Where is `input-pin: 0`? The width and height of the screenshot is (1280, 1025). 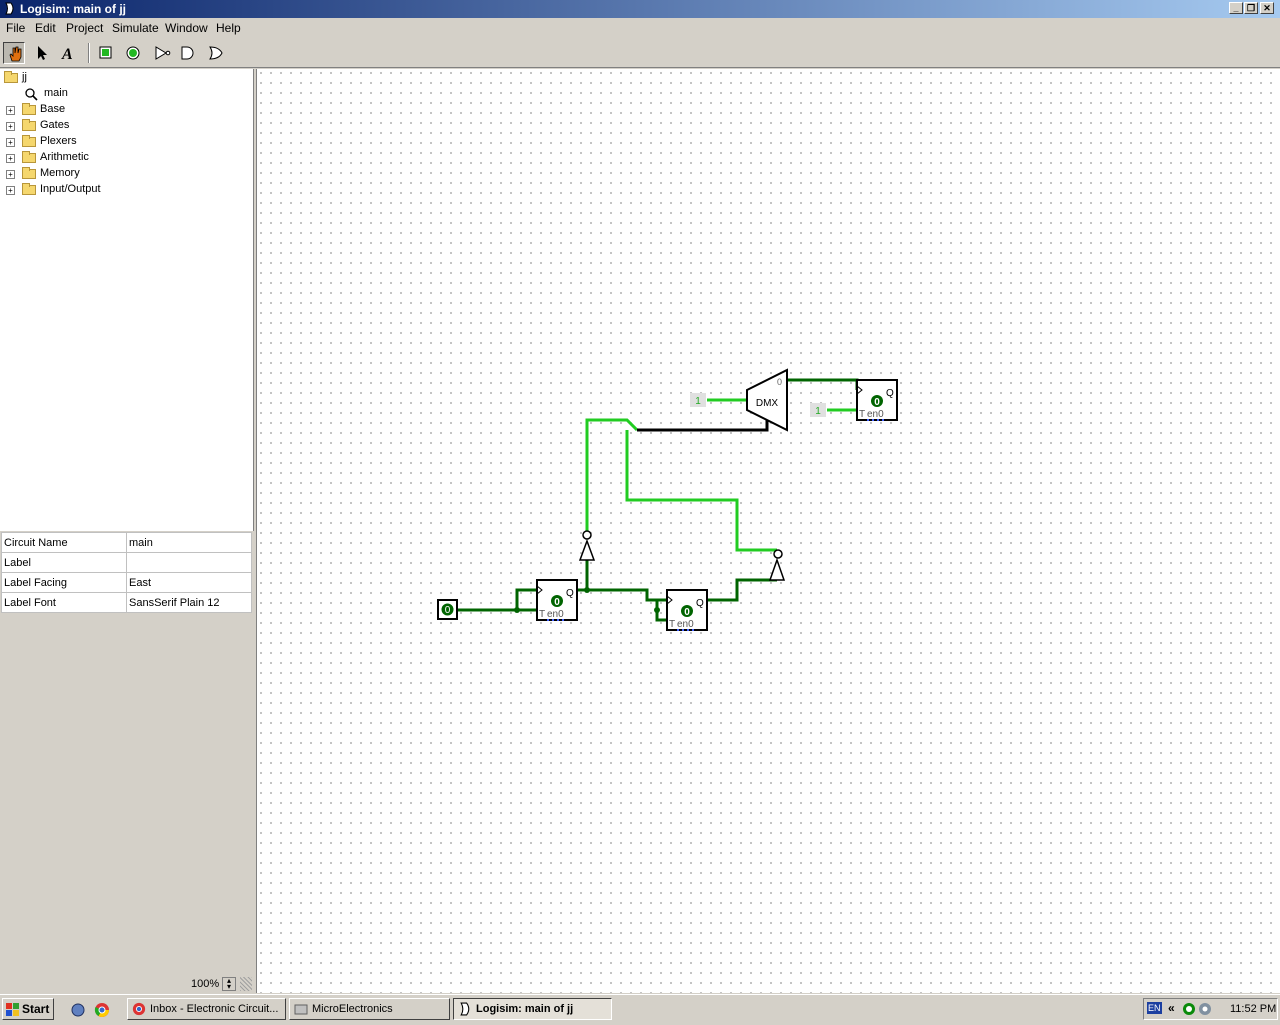 input-pin: 0 is located at coordinates (447, 609).